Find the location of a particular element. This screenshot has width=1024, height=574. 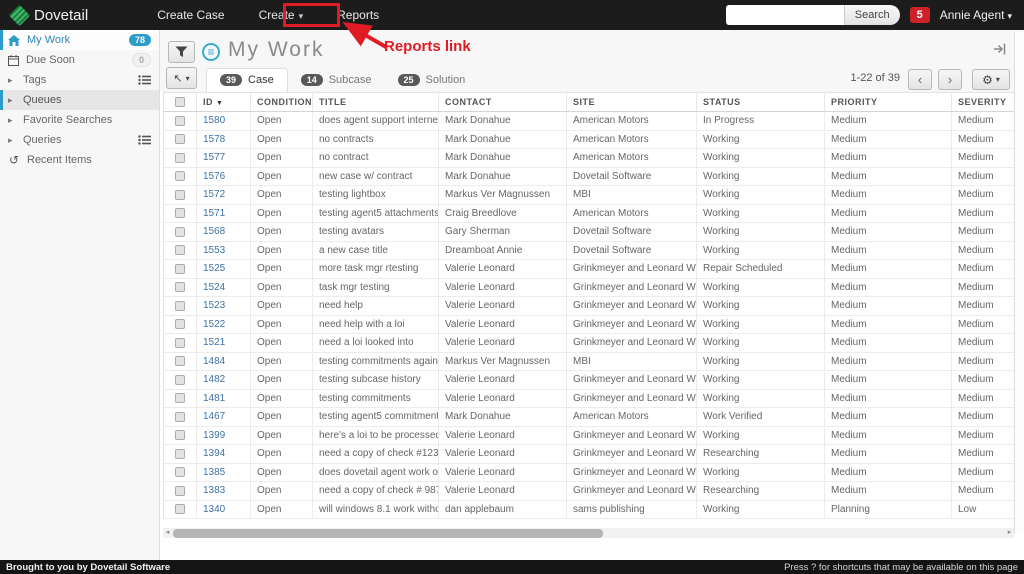

next-page-button: › is located at coordinates (950, 79).